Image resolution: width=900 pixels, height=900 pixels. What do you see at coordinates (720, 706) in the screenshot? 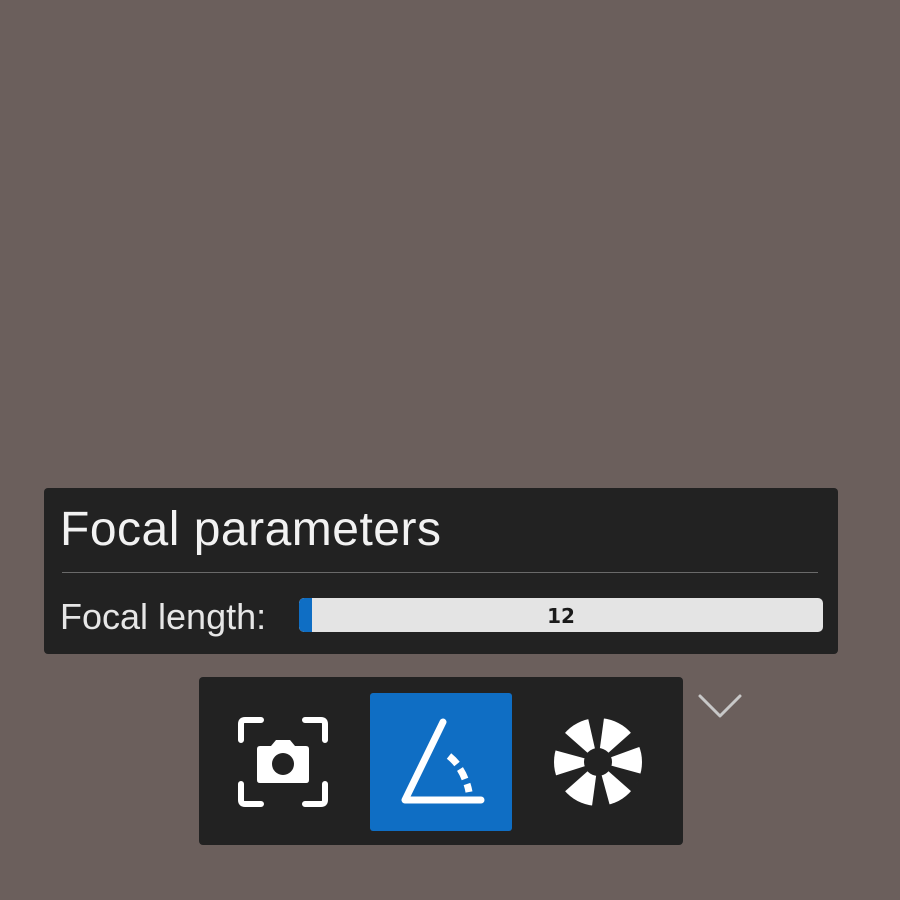
I see `chevron-down-icon` at bounding box center [720, 706].